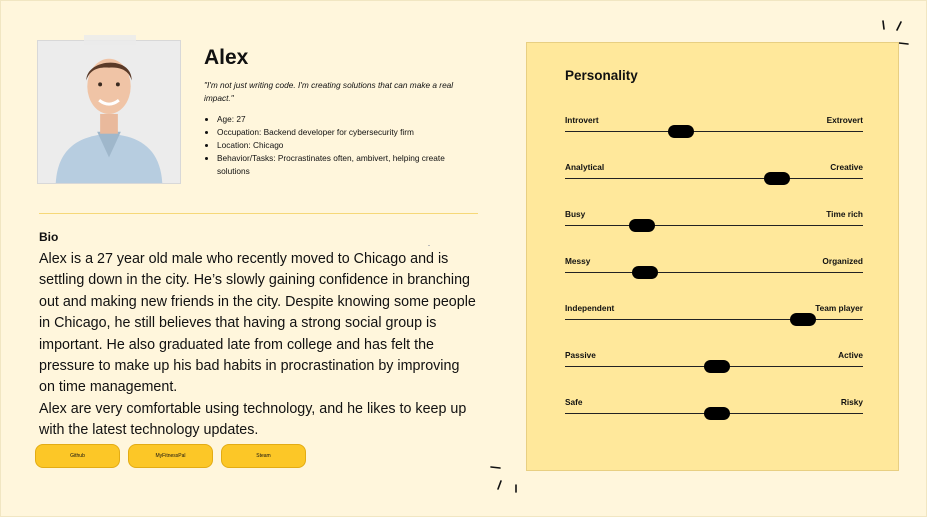 This screenshot has width=927, height=517. Describe the element at coordinates (347, 145) in the screenshot. I see `fact-location: Location: Chicago` at that location.